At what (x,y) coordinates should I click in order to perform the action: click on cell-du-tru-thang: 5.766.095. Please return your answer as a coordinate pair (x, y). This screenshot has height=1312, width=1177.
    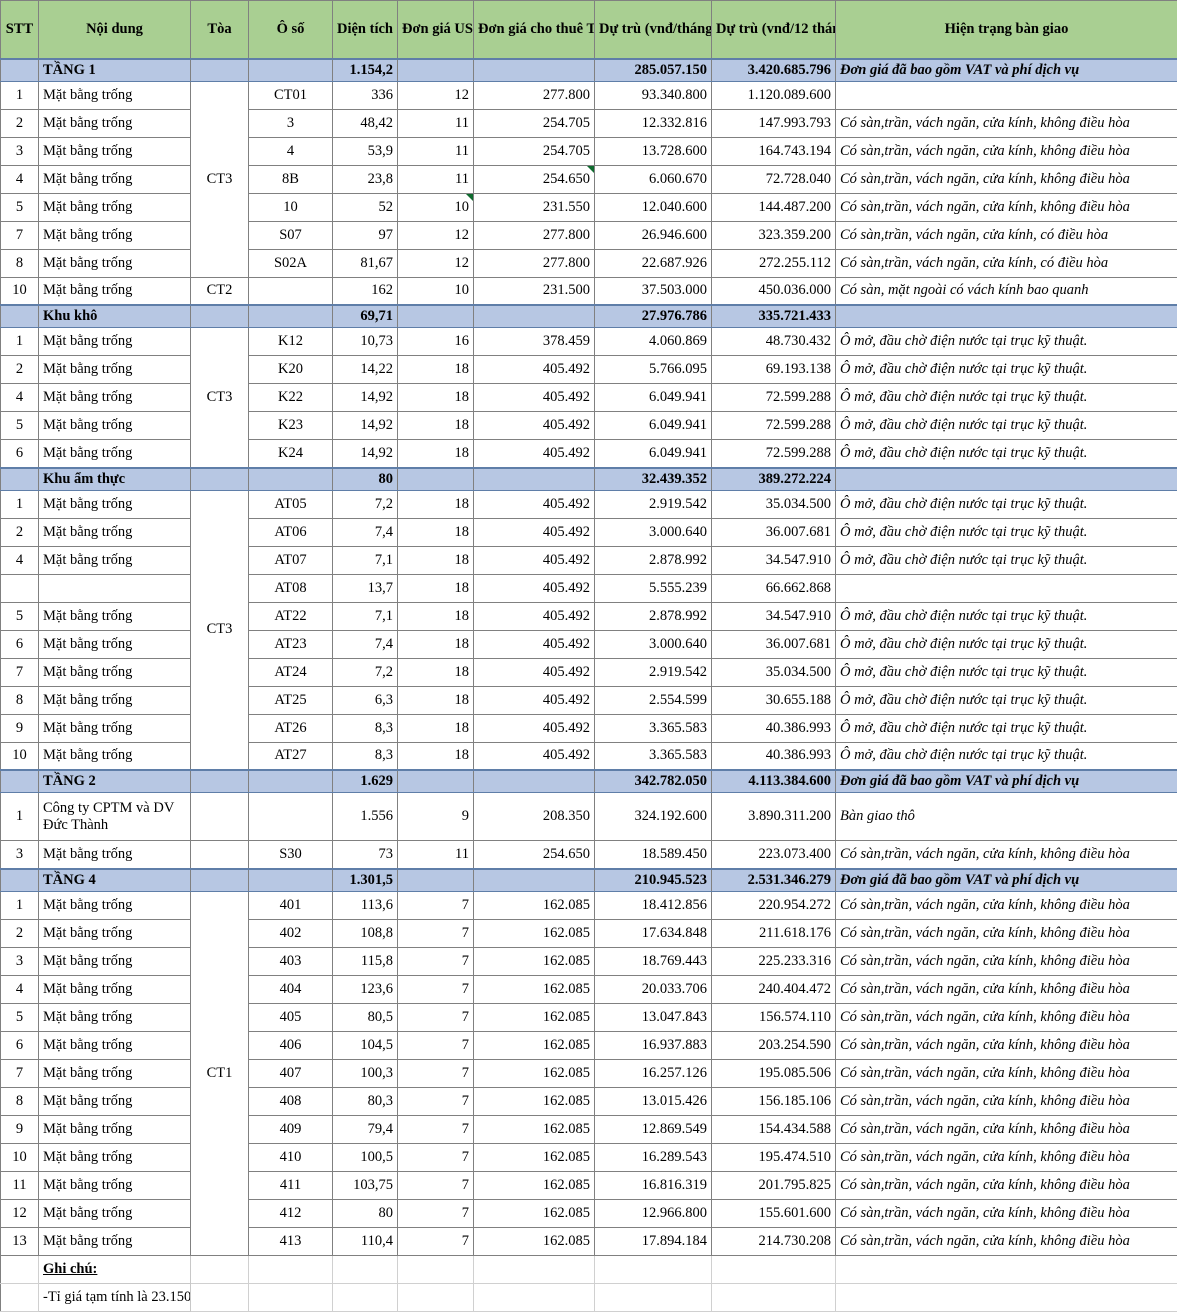
    Looking at the image, I should click on (653, 370).